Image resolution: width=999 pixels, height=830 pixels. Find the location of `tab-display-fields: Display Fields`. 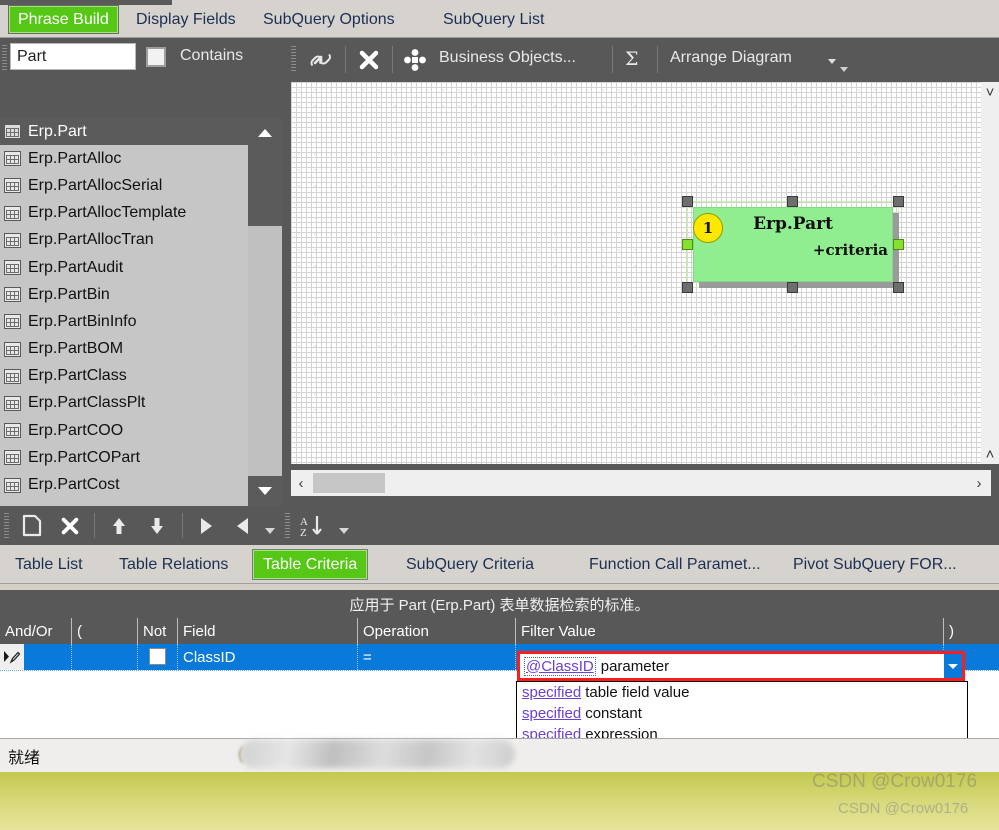

tab-display-fields: Display Fields is located at coordinates (186, 19).